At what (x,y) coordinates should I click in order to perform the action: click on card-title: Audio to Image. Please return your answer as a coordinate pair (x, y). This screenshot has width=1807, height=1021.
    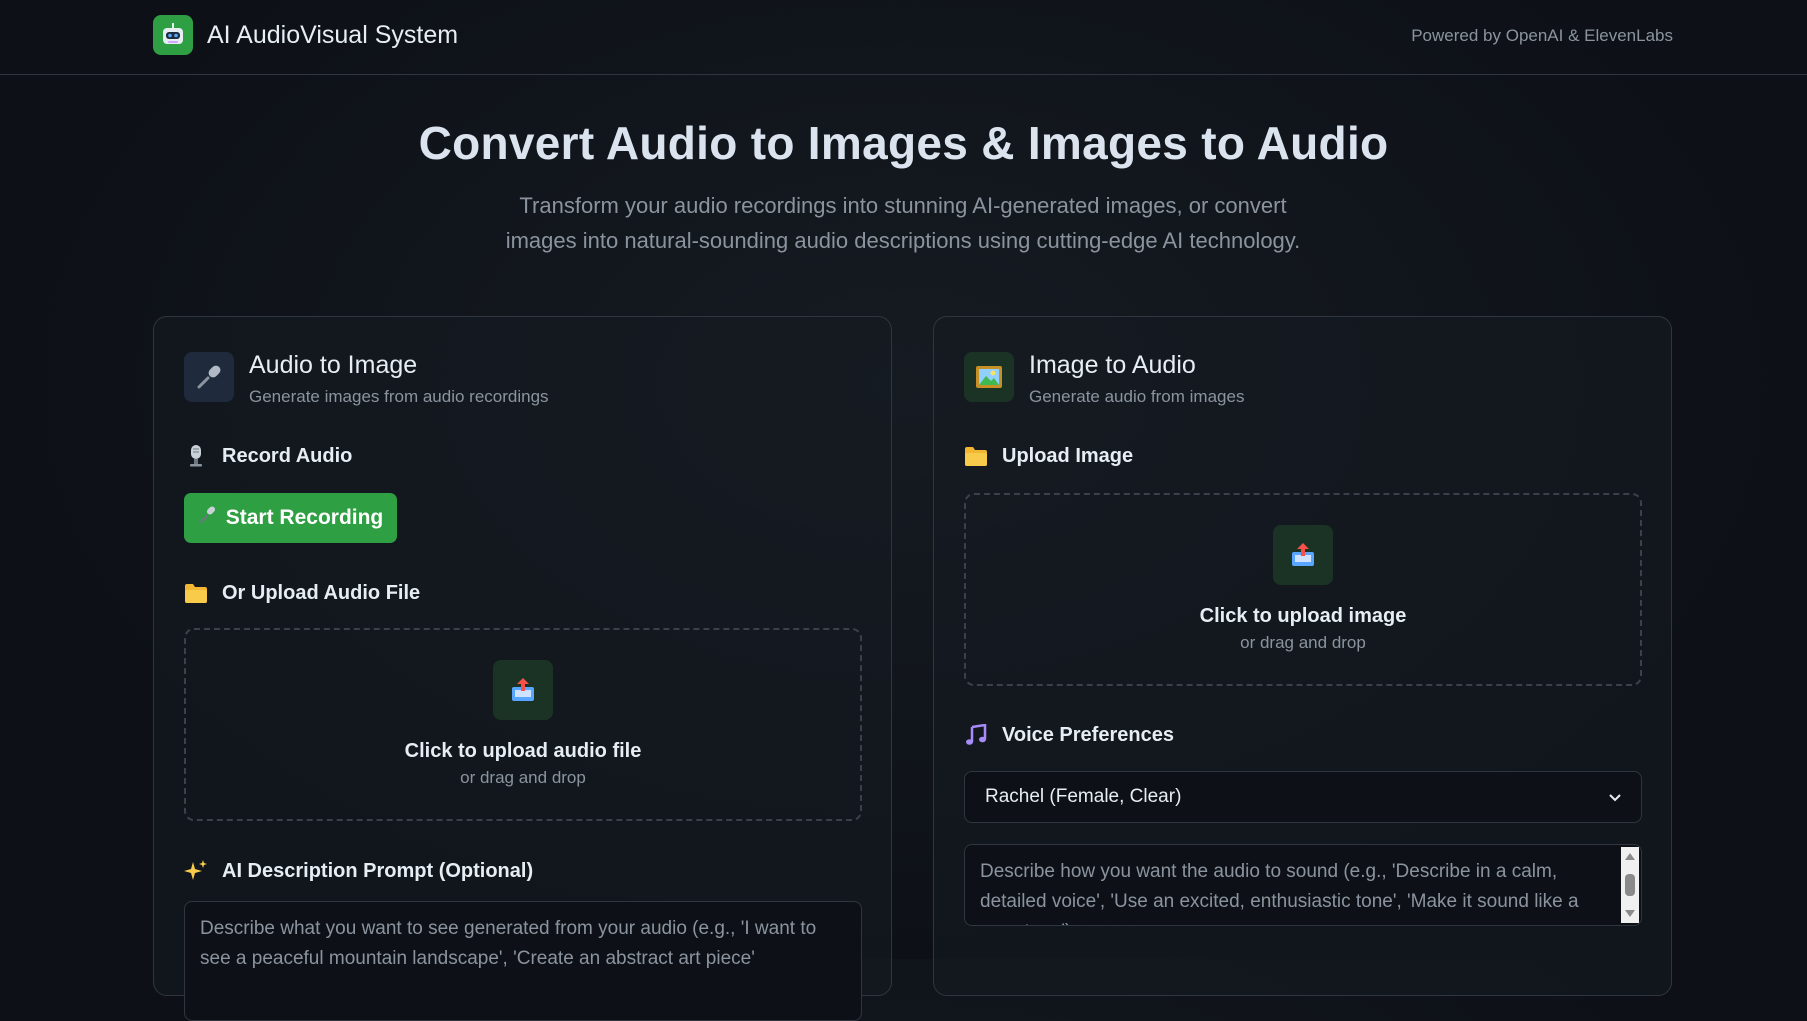
    Looking at the image, I should click on (333, 365).